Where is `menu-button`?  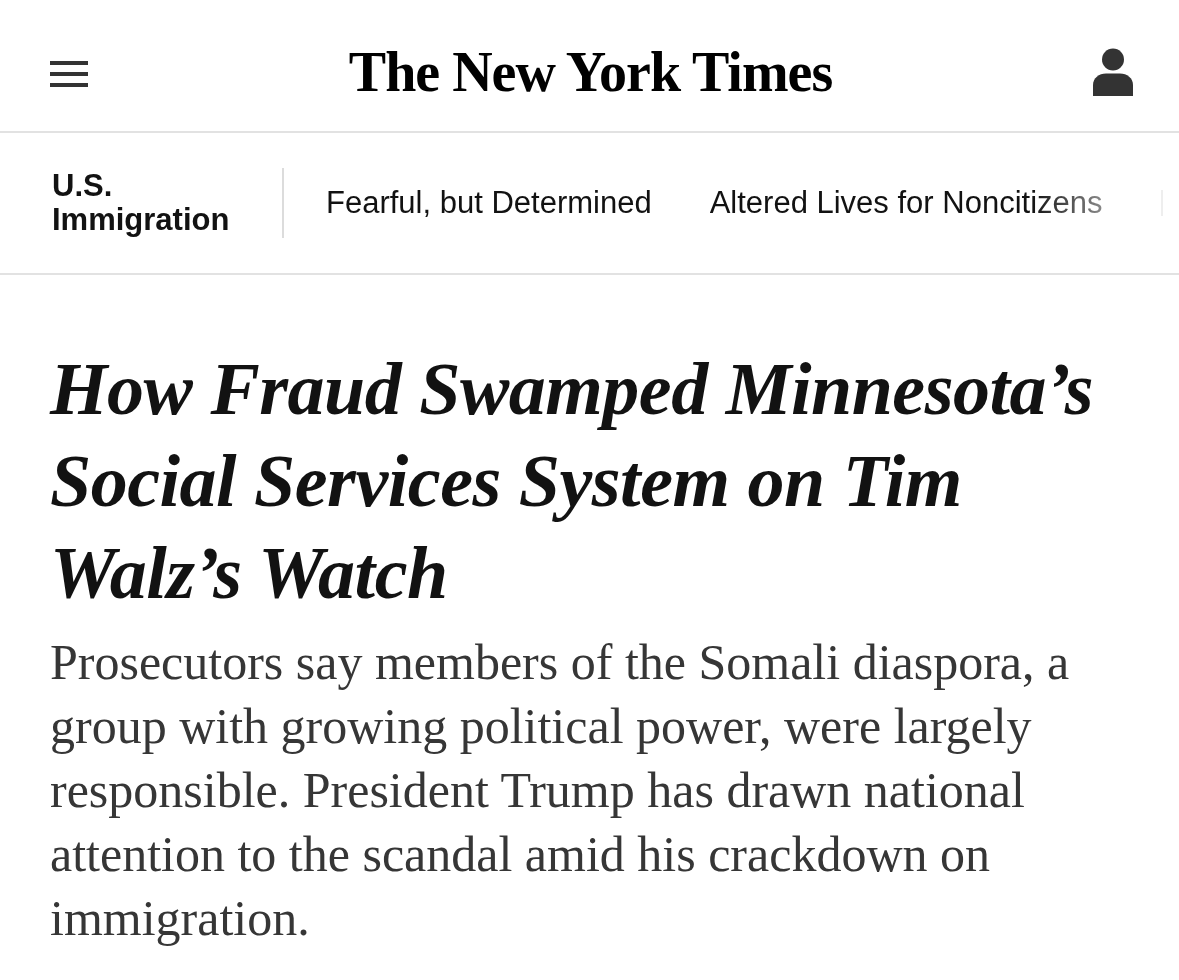
menu-button is located at coordinates (69, 73).